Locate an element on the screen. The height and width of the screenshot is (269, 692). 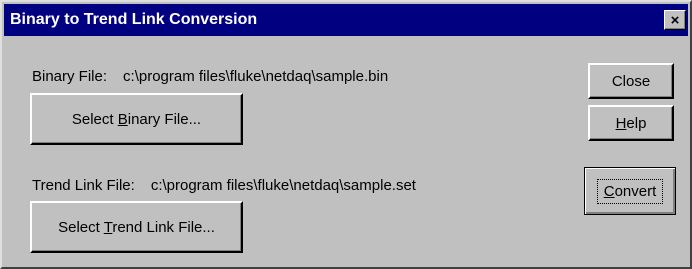
select-binary-pre: Select is located at coordinates (94, 119).